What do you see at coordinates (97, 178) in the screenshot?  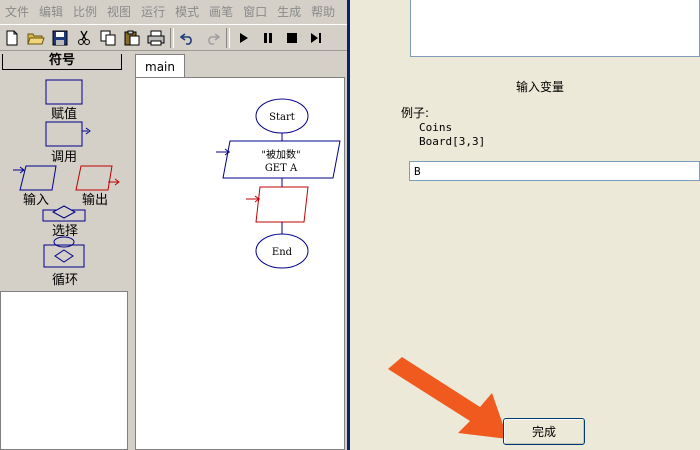 I see `output-symbol-icon` at bounding box center [97, 178].